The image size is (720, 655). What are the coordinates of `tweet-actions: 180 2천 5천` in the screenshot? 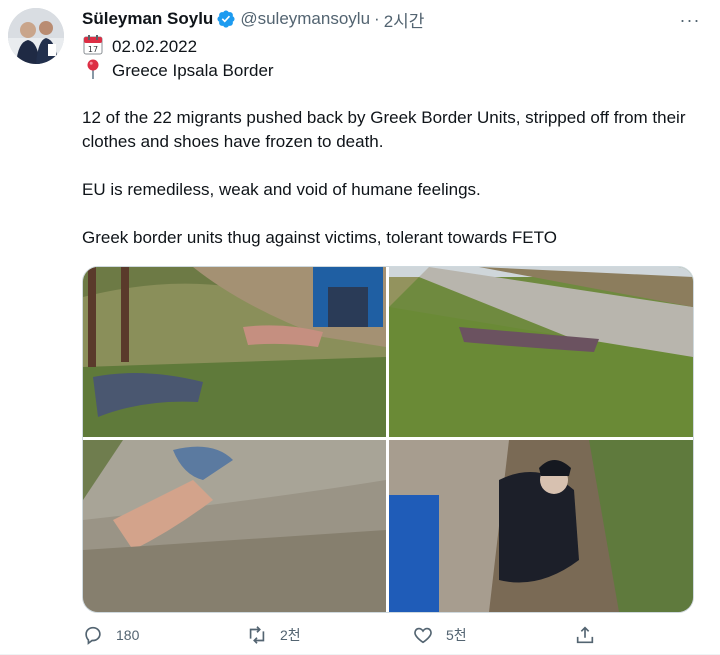 It's located at (382, 637).